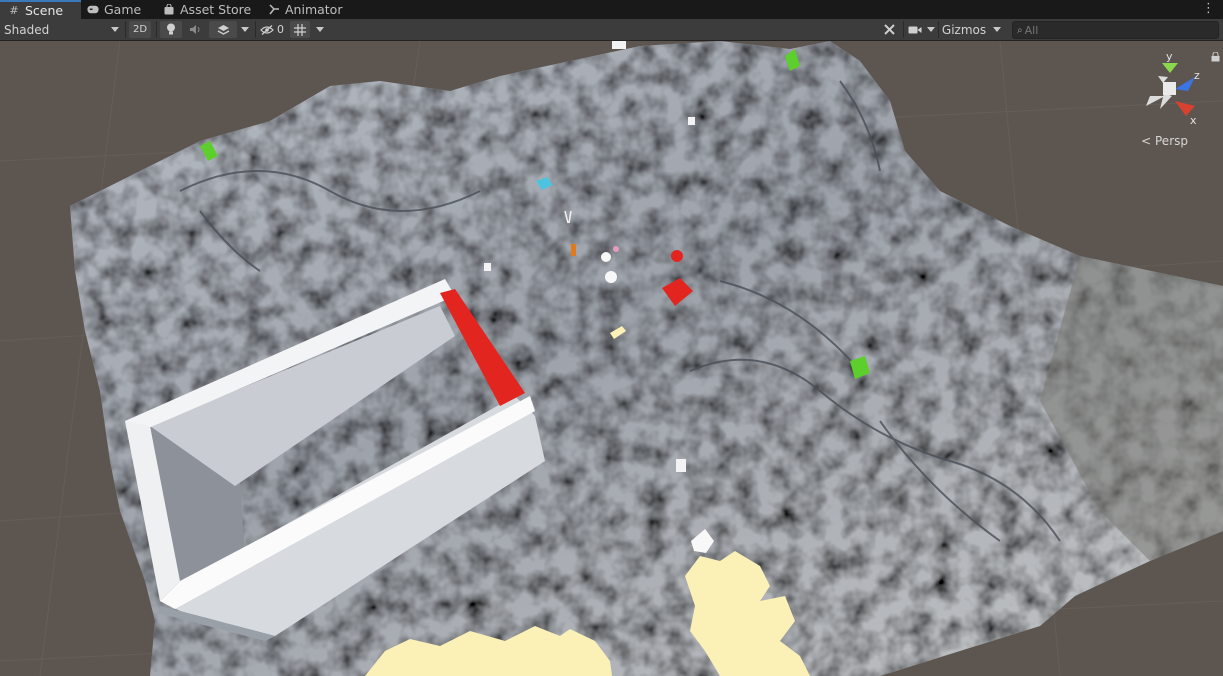 The height and width of the screenshot is (676, 1223). I want to click on axis-y-label: y, so click(1169, 56).